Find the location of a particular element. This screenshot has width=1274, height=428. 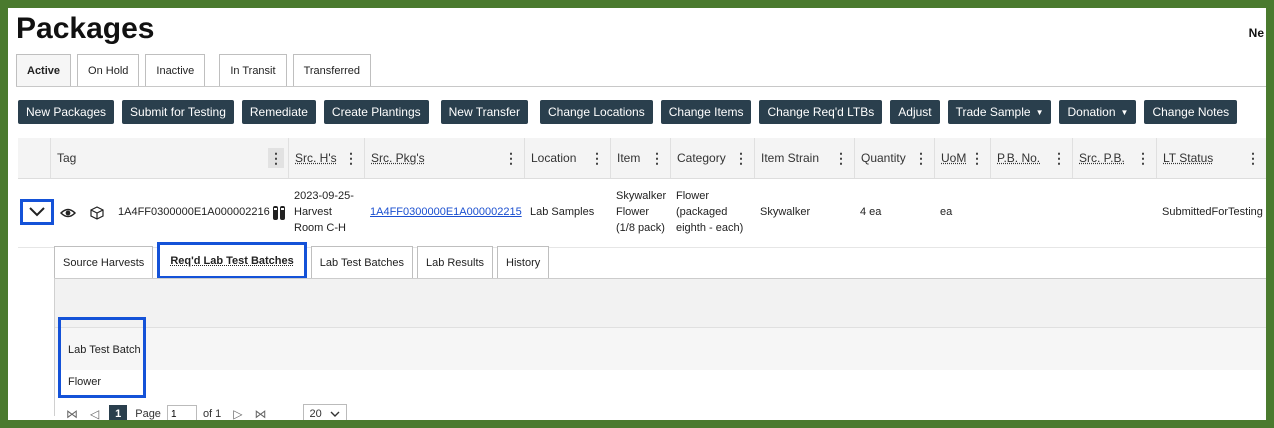

row-expander-button is located at coordinates (37, 212).